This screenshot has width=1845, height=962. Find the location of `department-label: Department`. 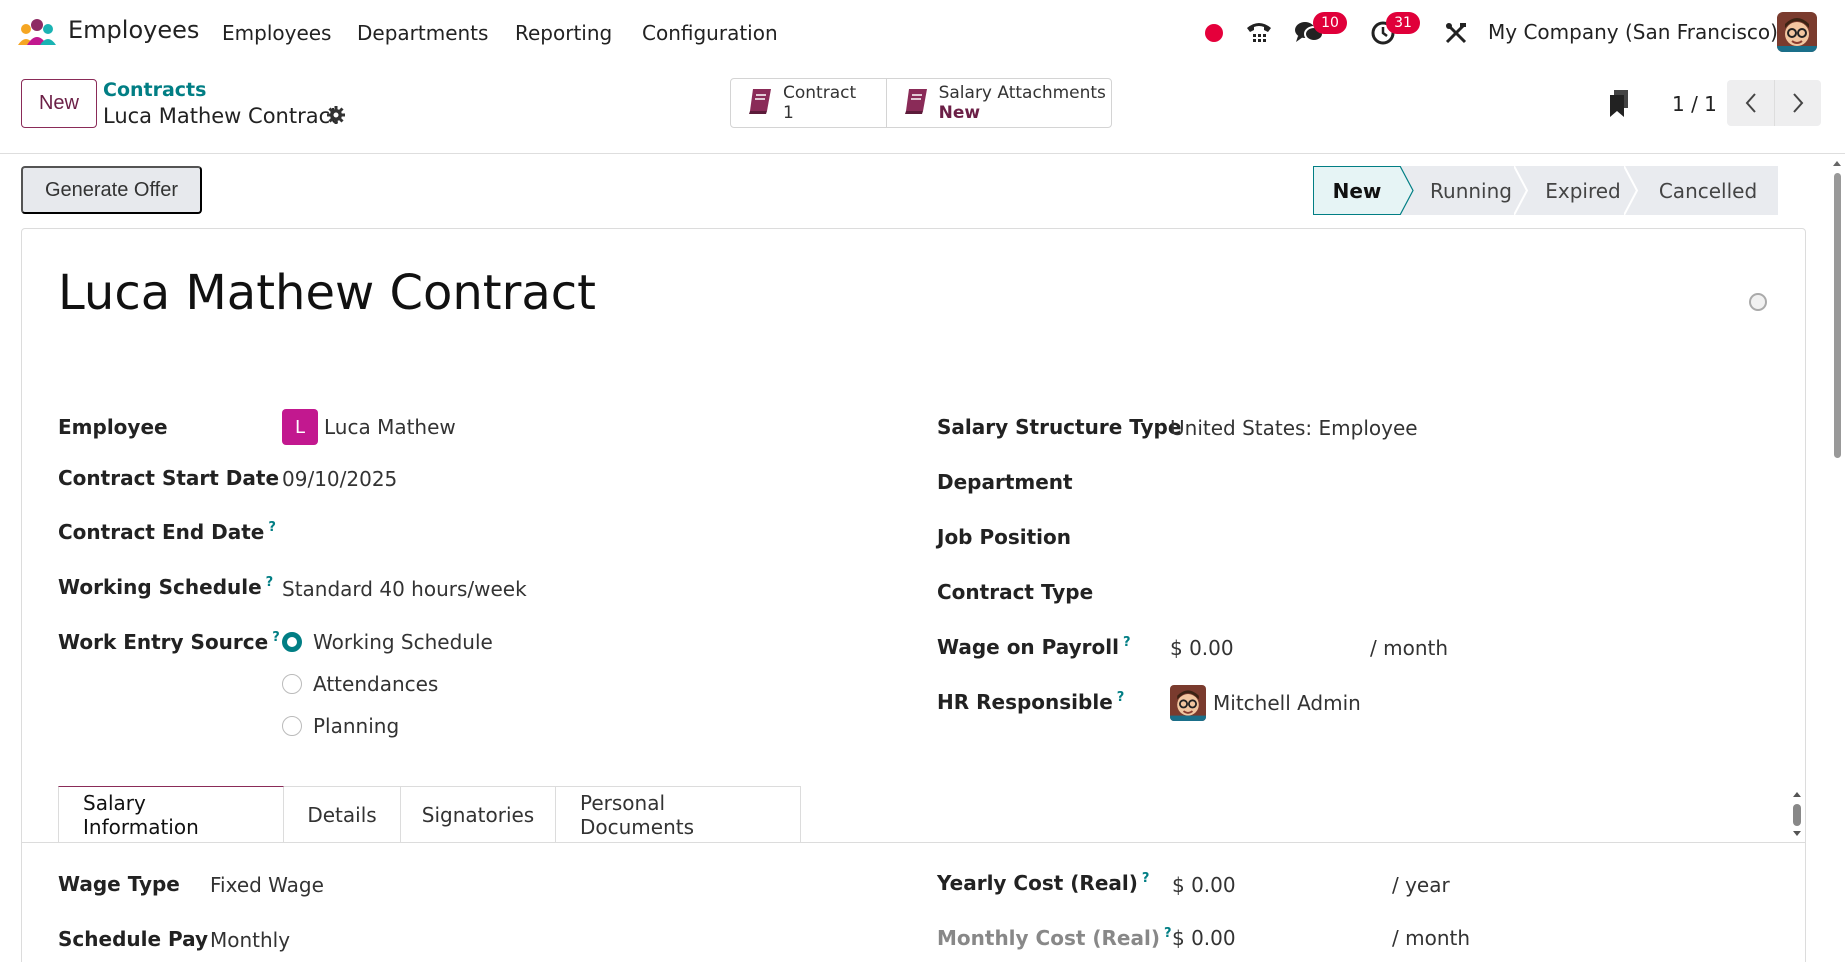

department-label: Department is located at coordinates (1005, 482).